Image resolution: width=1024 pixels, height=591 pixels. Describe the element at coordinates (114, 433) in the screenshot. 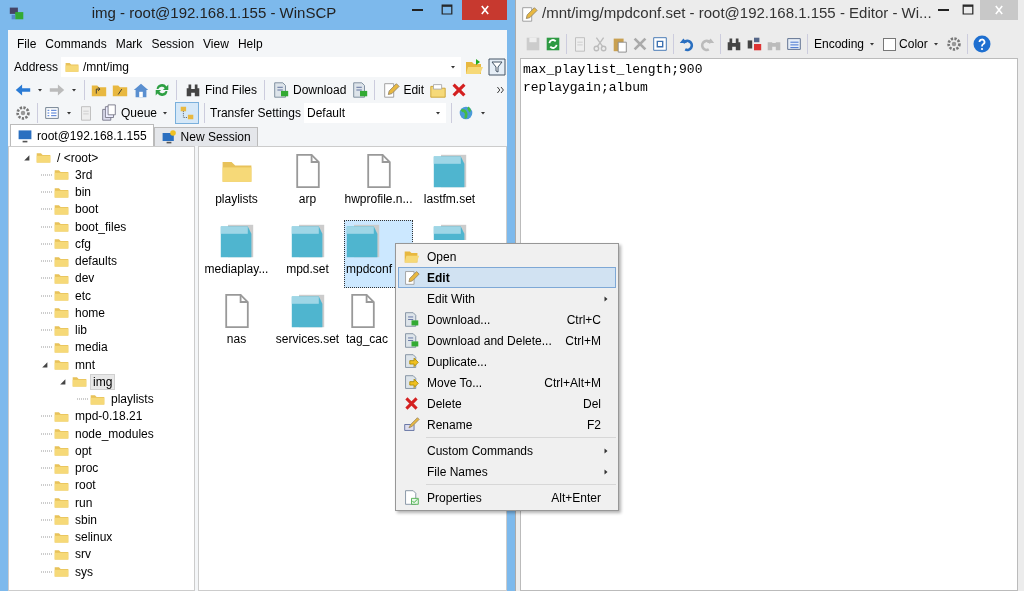

I see `tree-item: node_modules` at that location.